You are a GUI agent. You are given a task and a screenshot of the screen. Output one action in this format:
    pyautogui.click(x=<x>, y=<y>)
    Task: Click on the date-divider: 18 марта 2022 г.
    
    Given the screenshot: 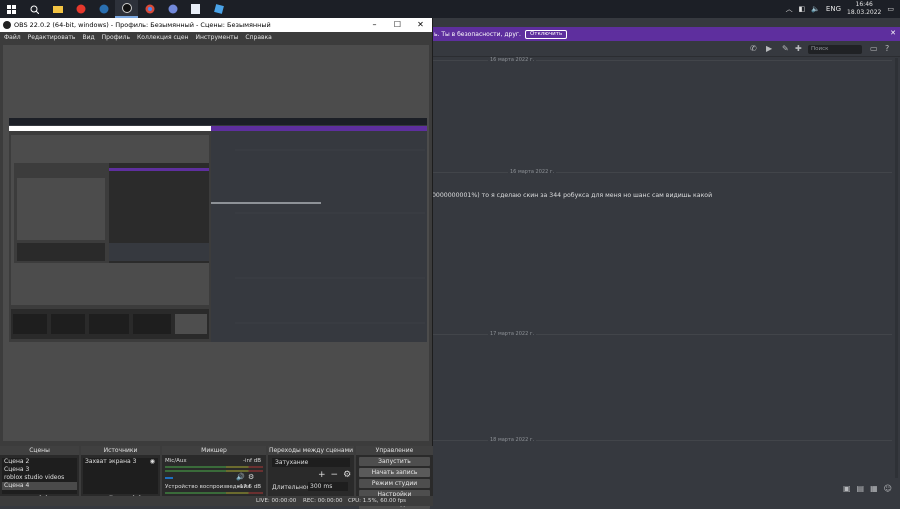 What is the action you would take?
    pyautogui.click(x=662, y=440)
    